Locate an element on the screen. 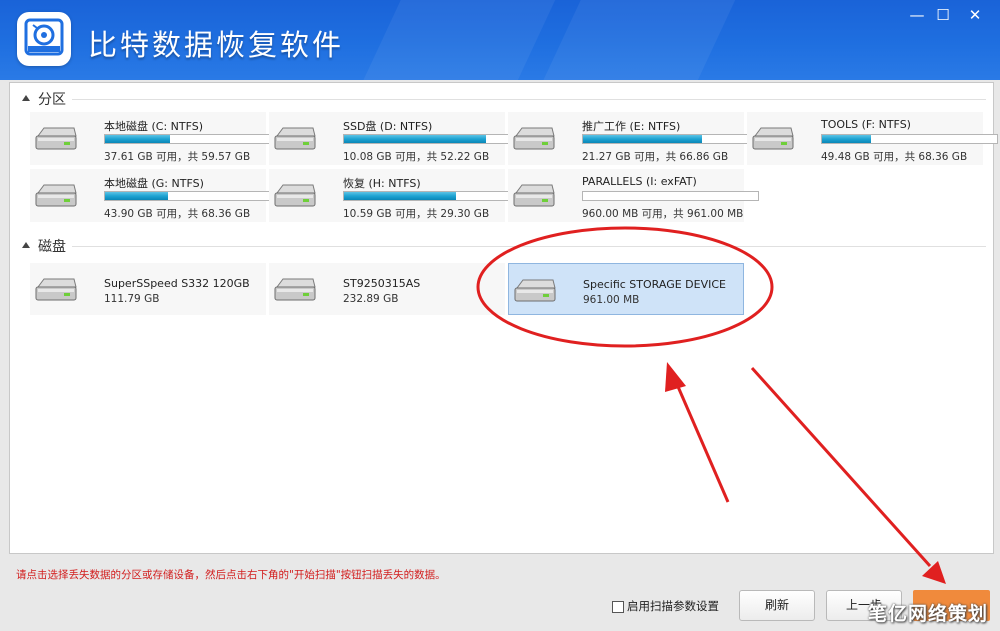  partition-name: PARALLELS (I: exFAT) is located at coordinates (639, 181).